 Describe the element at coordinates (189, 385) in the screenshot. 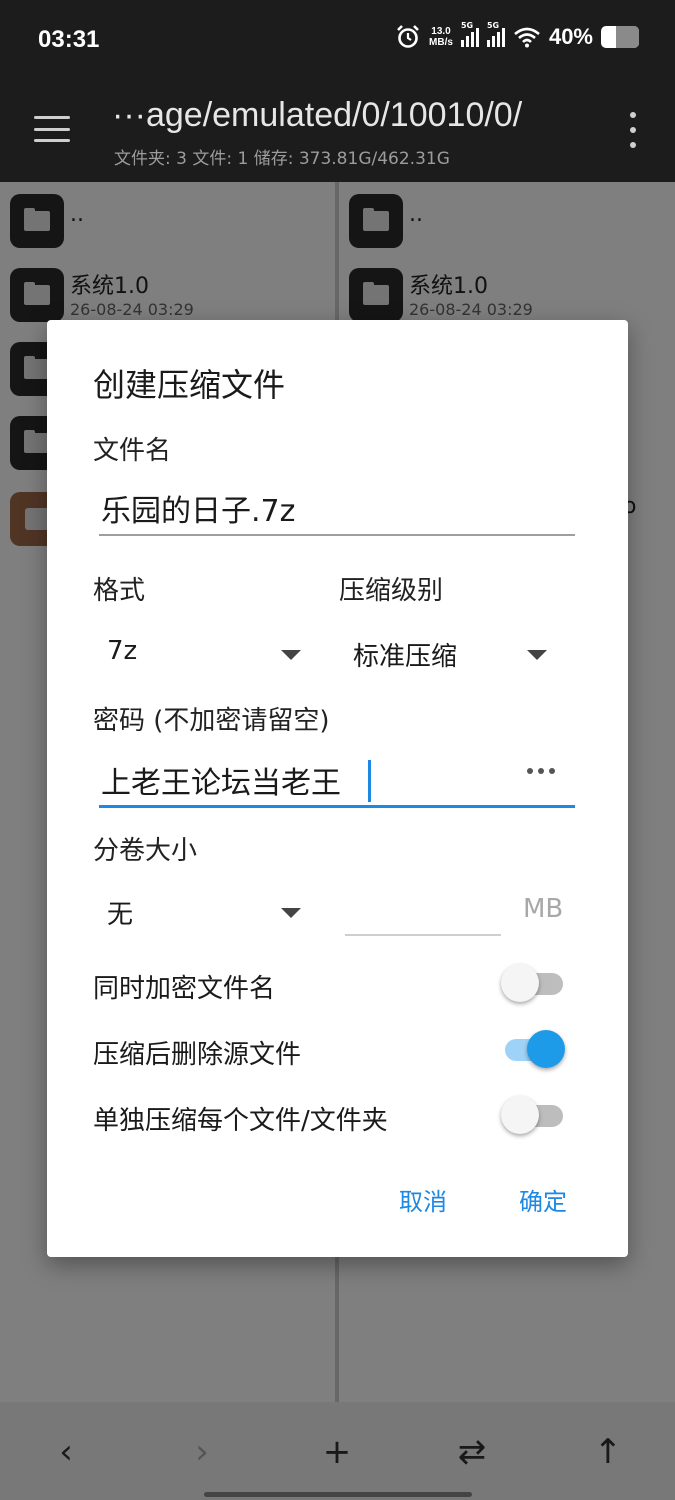

I see `dialog-title: 创建压缩文件` at that location.